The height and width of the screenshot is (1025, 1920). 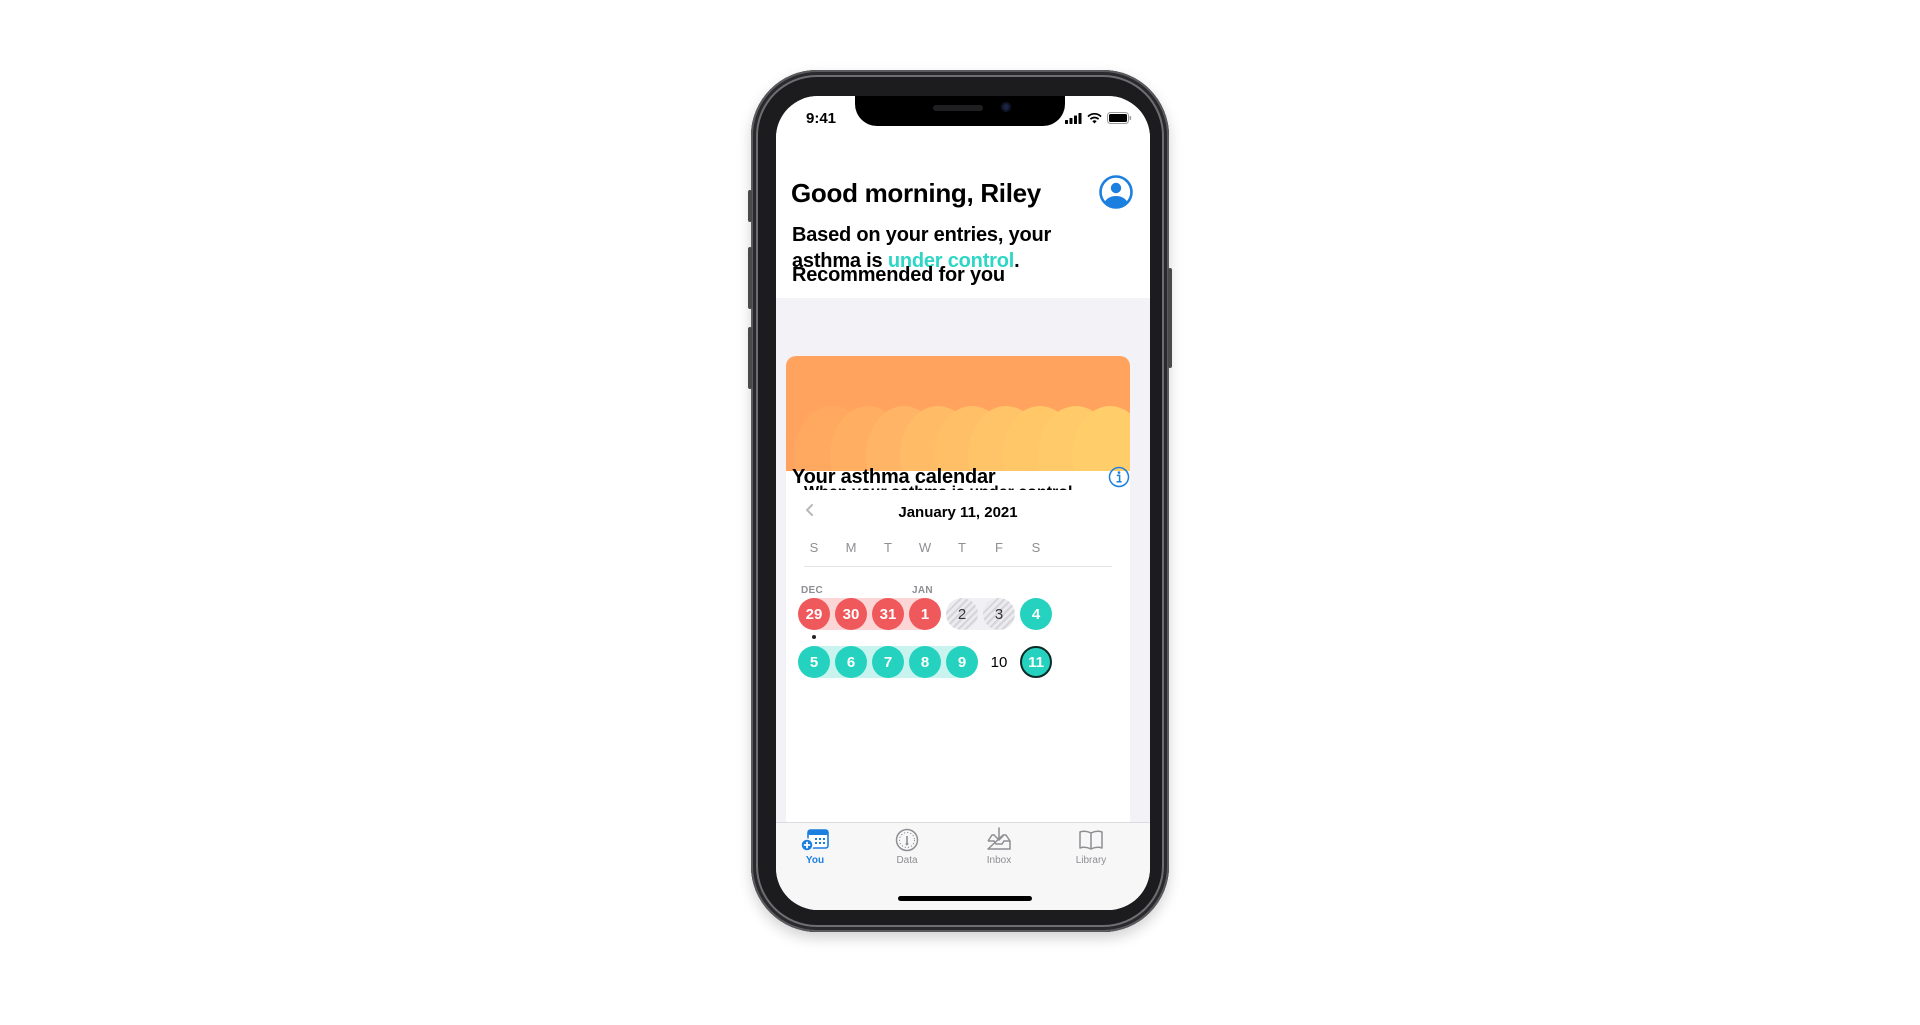 I want to click on tab-data: Data, so click(x=907, y=846).